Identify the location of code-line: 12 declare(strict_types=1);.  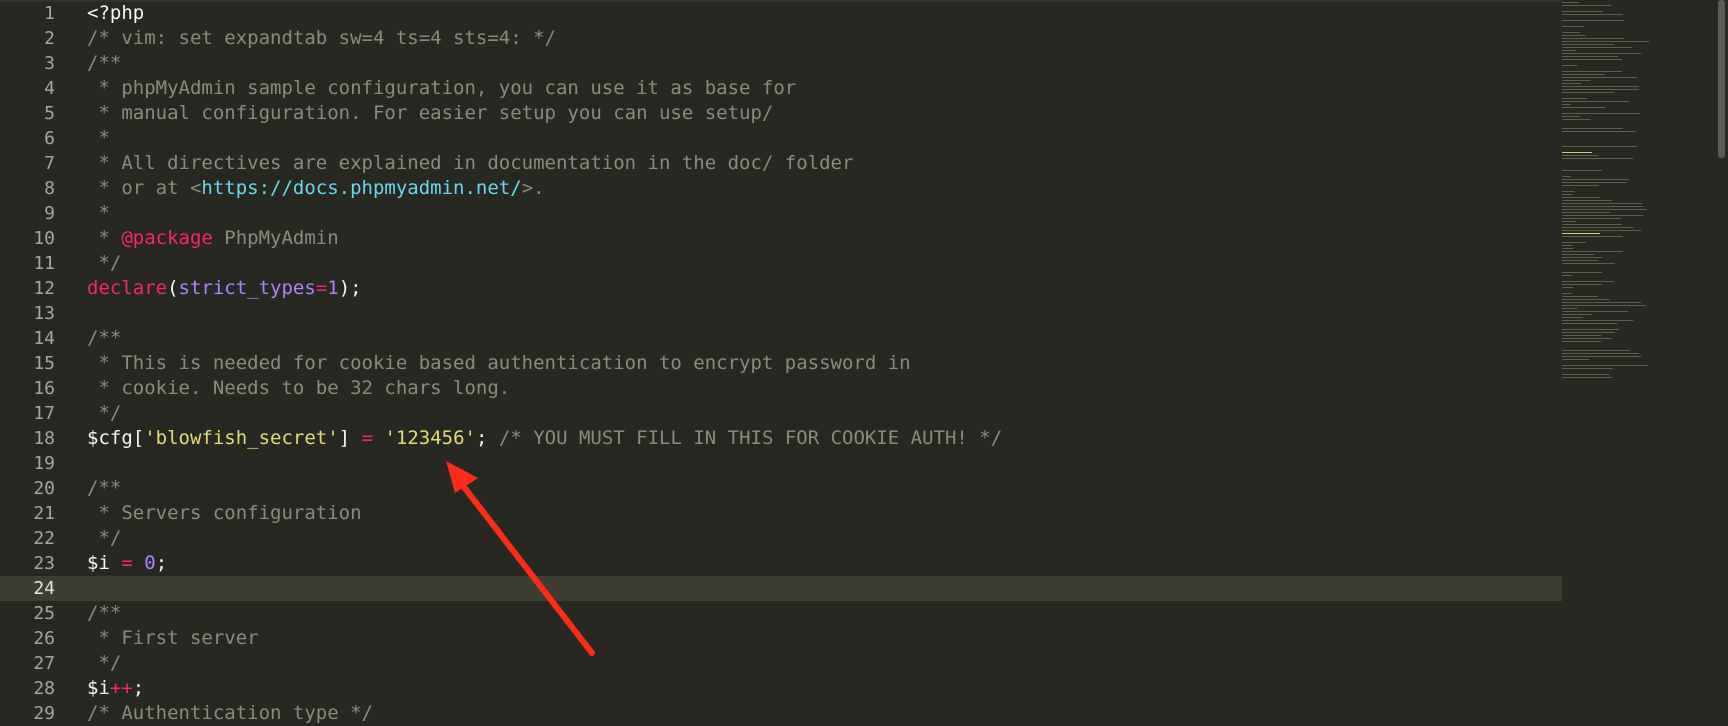
(781, 288).